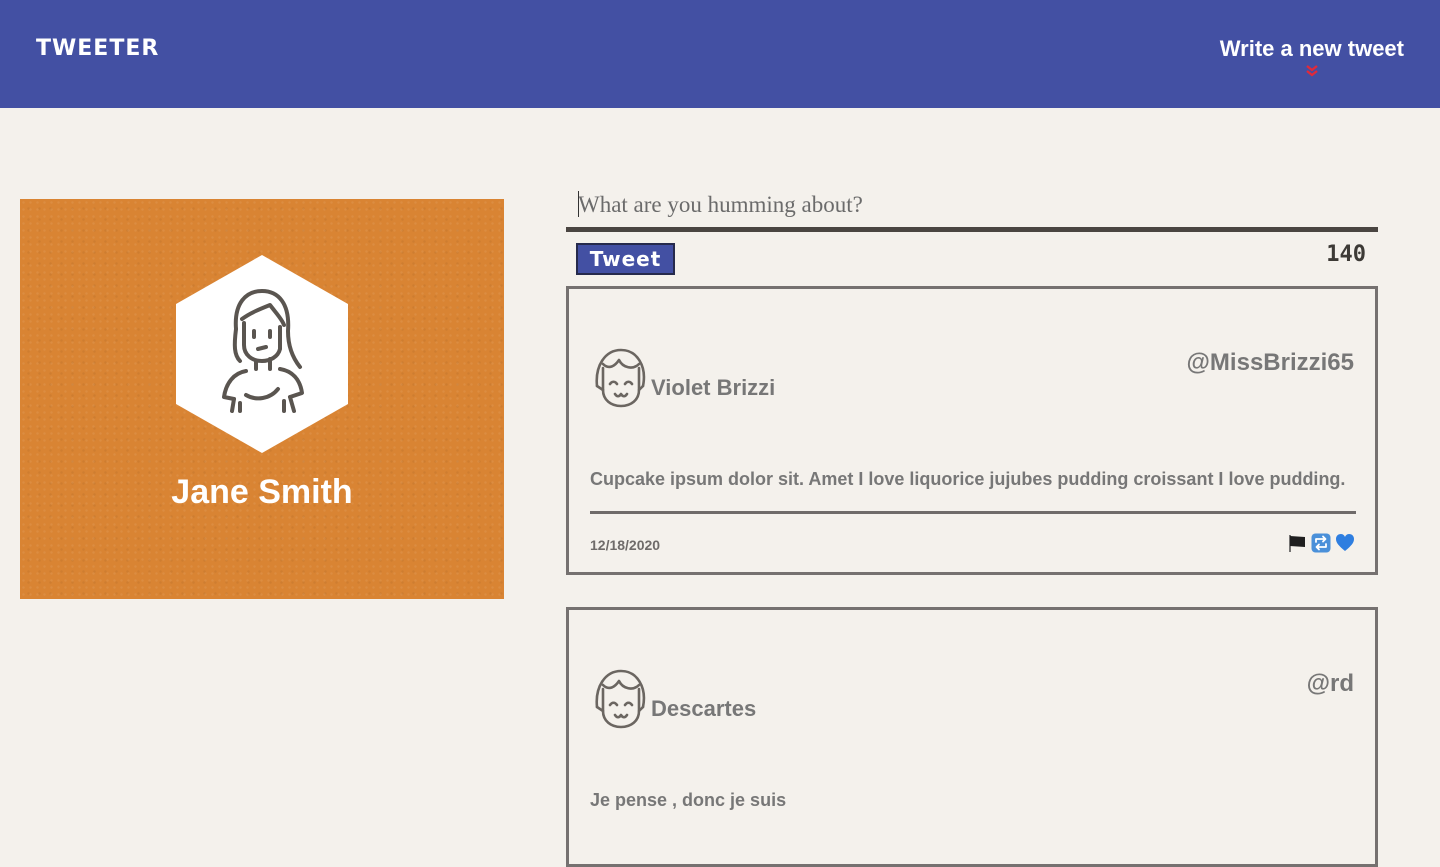 The image size is (1440, 867). I want to click on compose-tweet-form: Tweet 140, so click(972, 228).